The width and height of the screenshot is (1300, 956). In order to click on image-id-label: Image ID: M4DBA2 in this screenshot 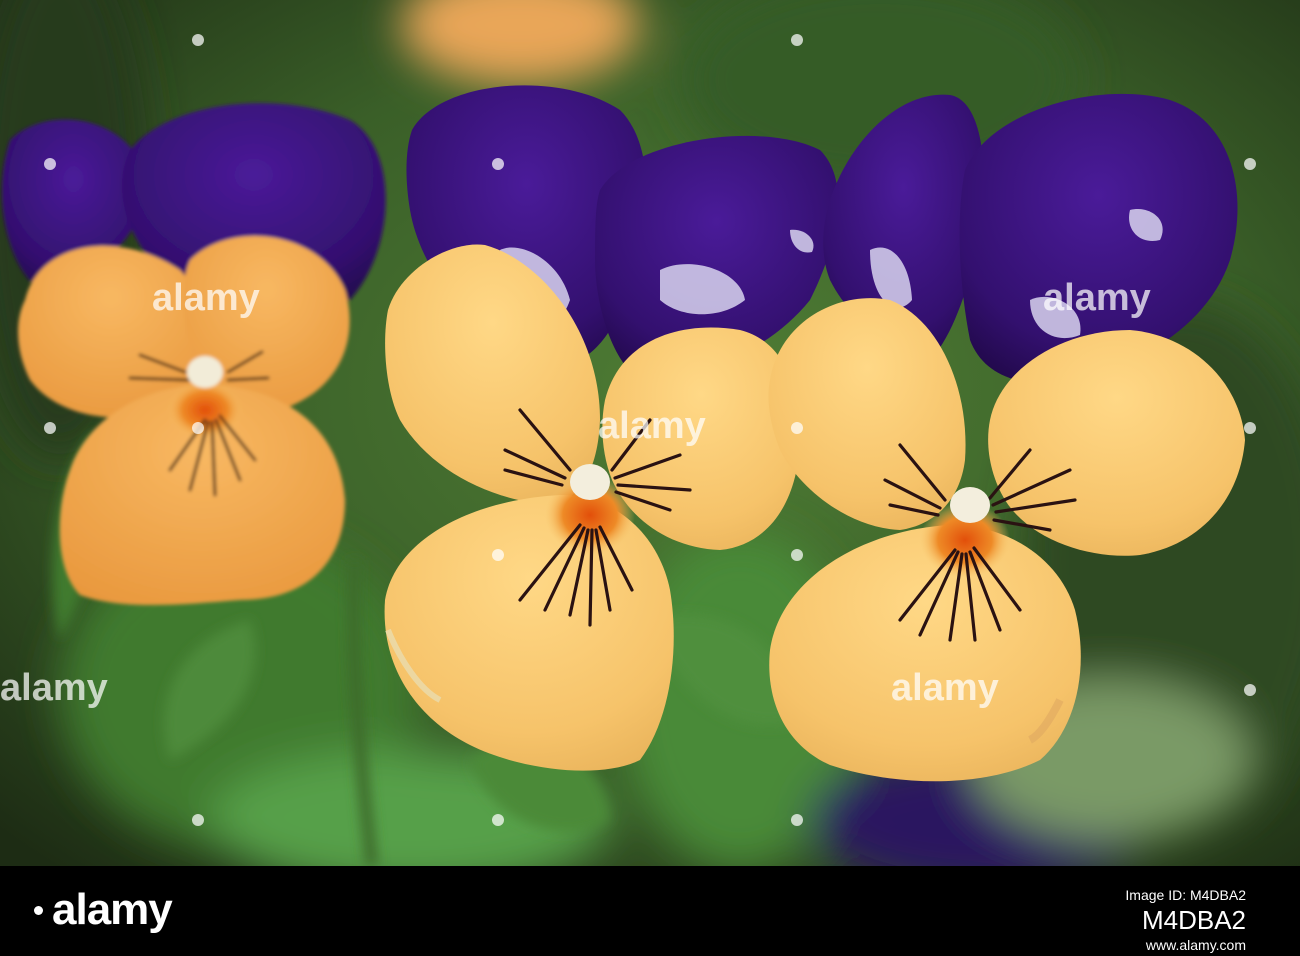, I will do `click(1185, 895)`.